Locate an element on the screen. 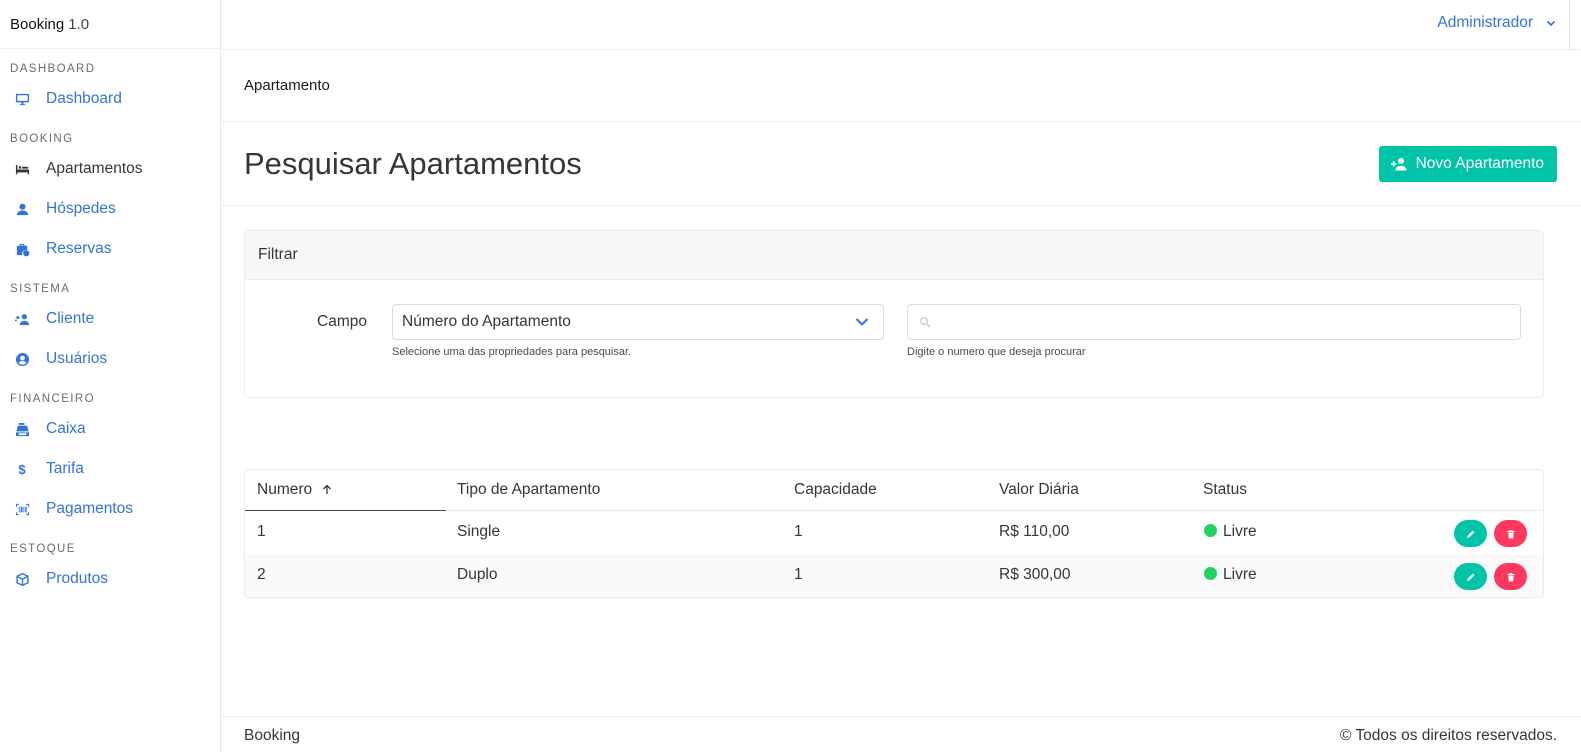  column-header-capacidade: Capacidade is located at coordinates (835, 490).